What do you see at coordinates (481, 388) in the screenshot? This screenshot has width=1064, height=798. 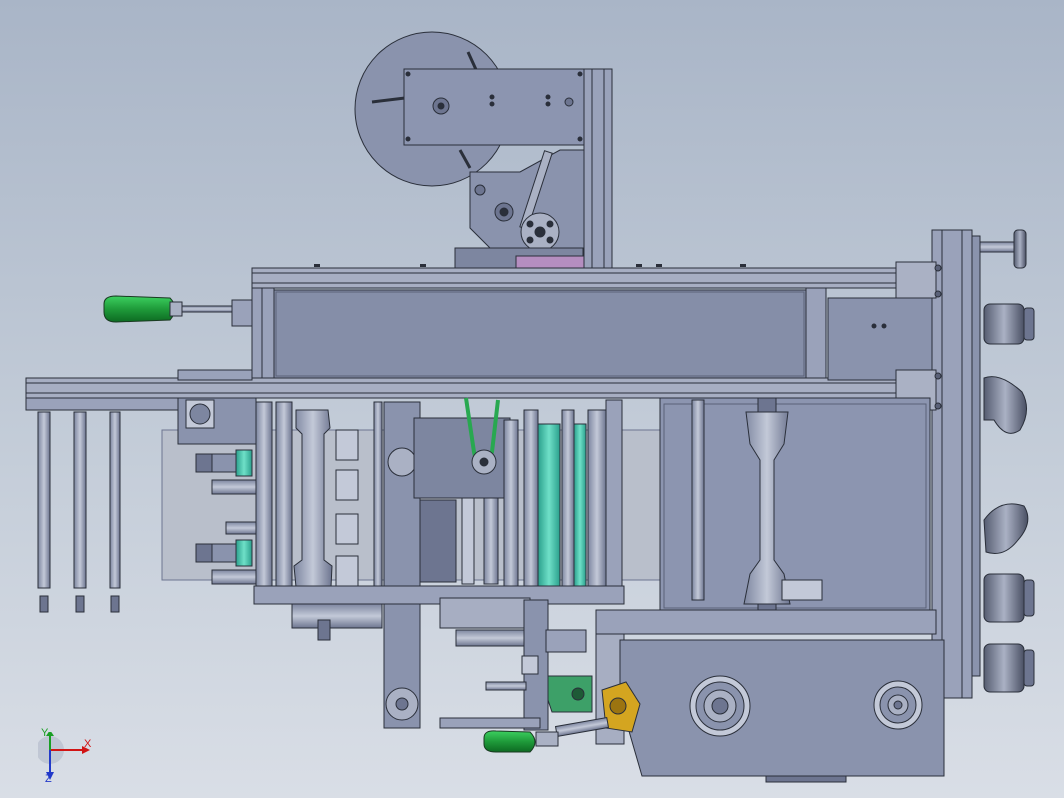 I see `middle-rail` at bounding box center [481, 388].